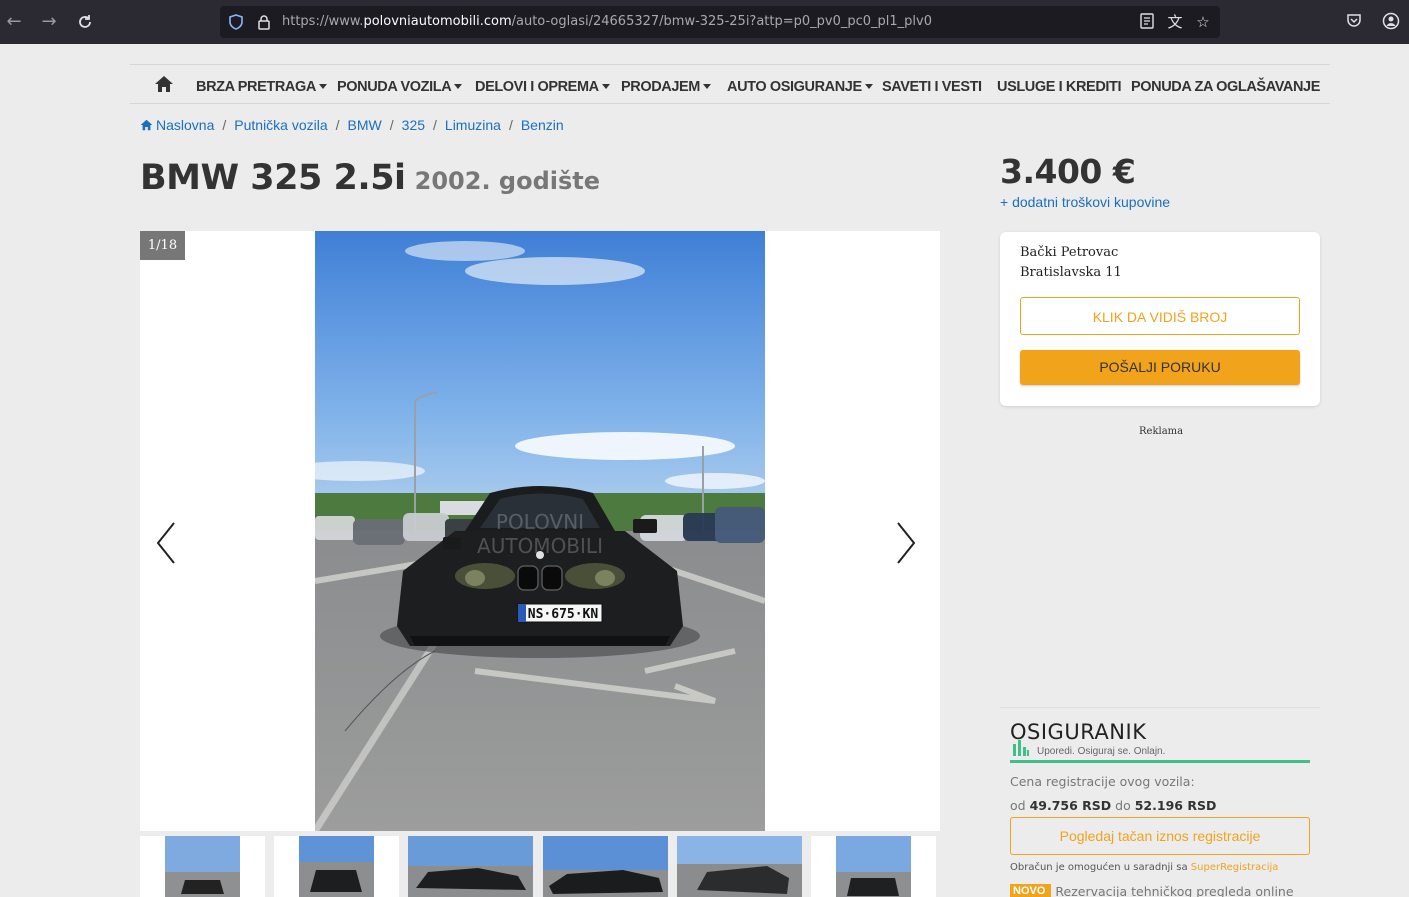  I want to click on shield-icon, so click(236, 22).